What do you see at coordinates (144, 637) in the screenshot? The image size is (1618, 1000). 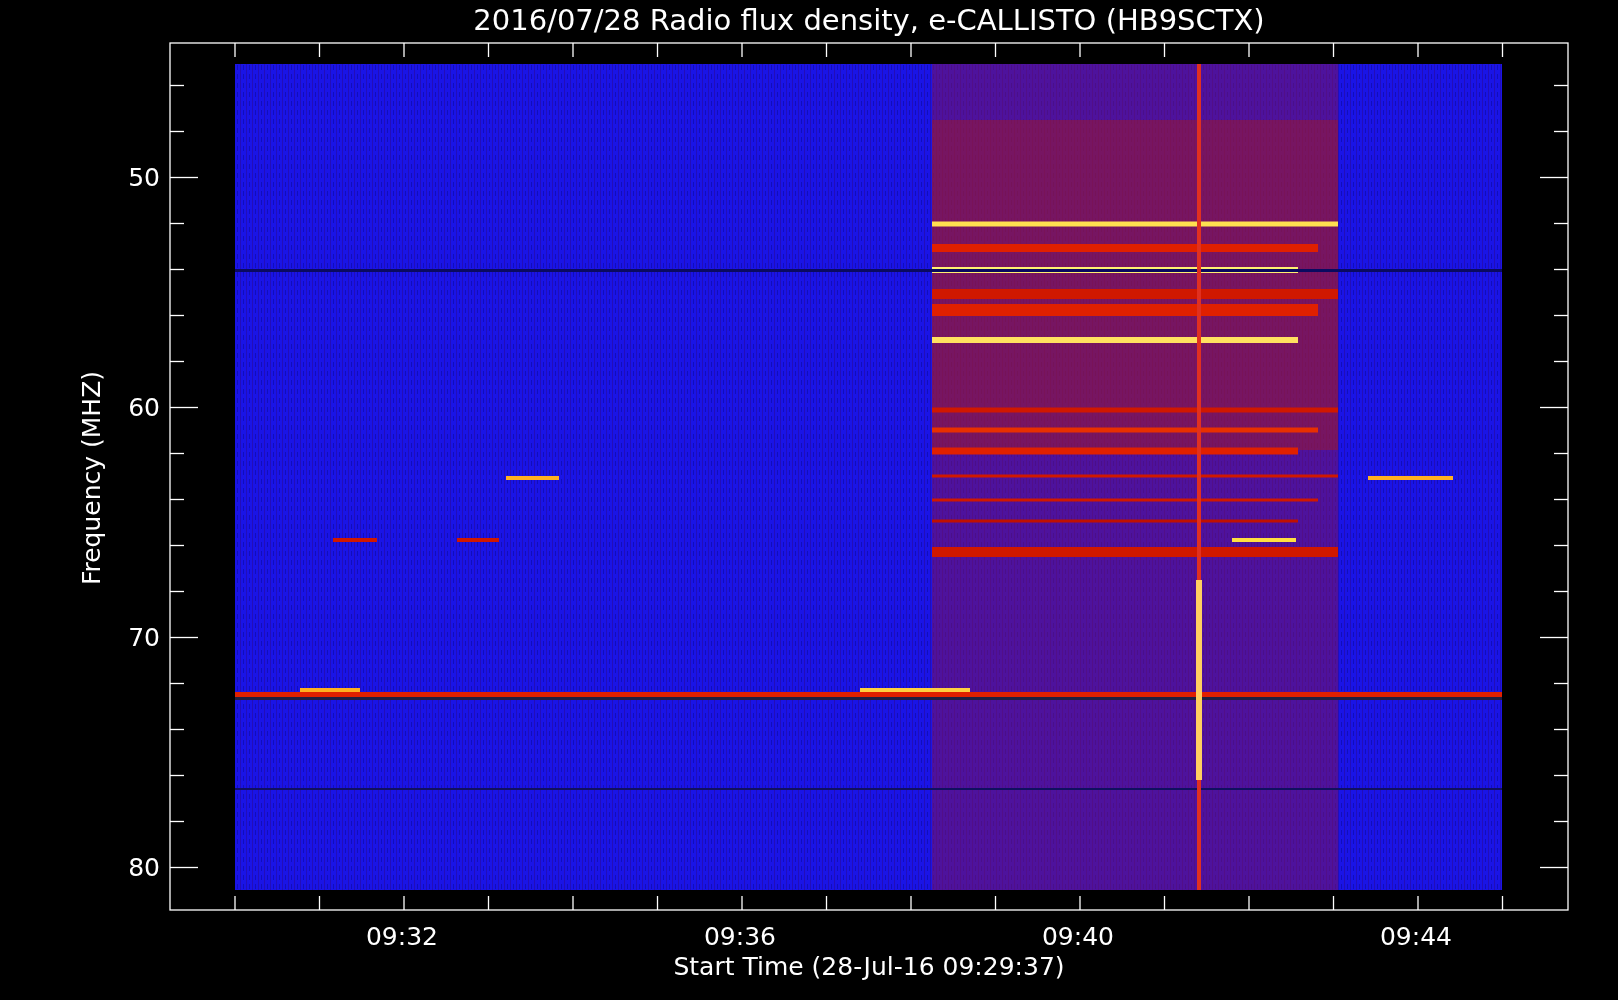 I see `y-tick-label: 70` at bounding box center [144, 637].